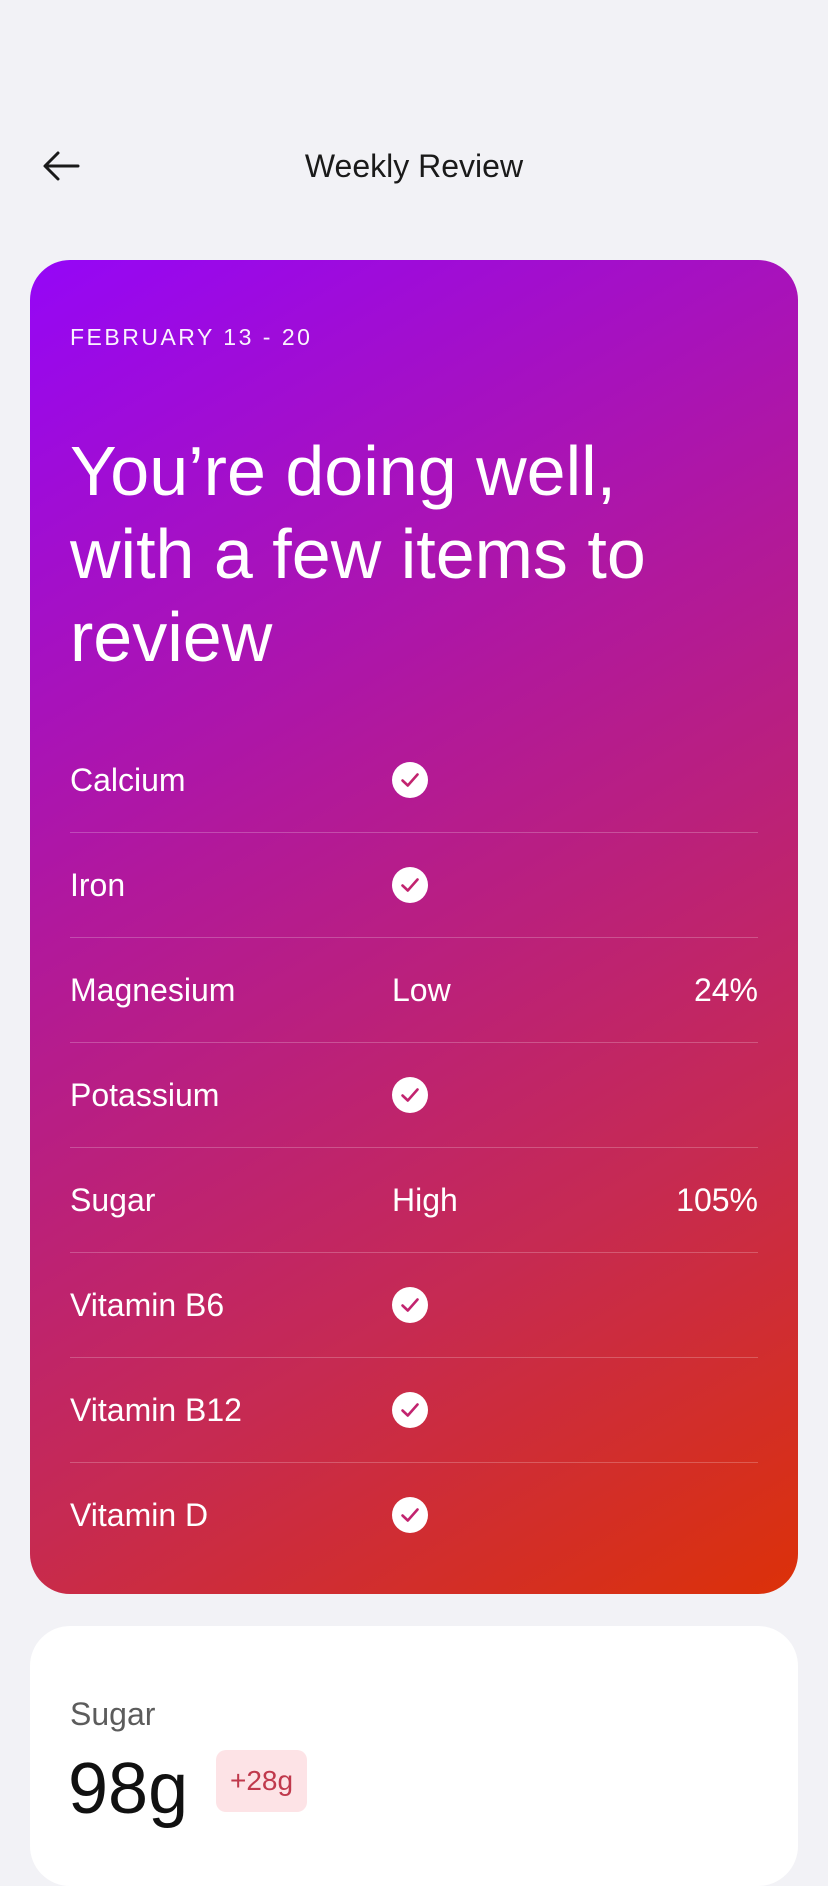 The height and width of the screenshot is (1886, 828). Describe the element at coordinates (145, 1095) in the screenshot. I see `nutrient-name: Potassium` at that location.